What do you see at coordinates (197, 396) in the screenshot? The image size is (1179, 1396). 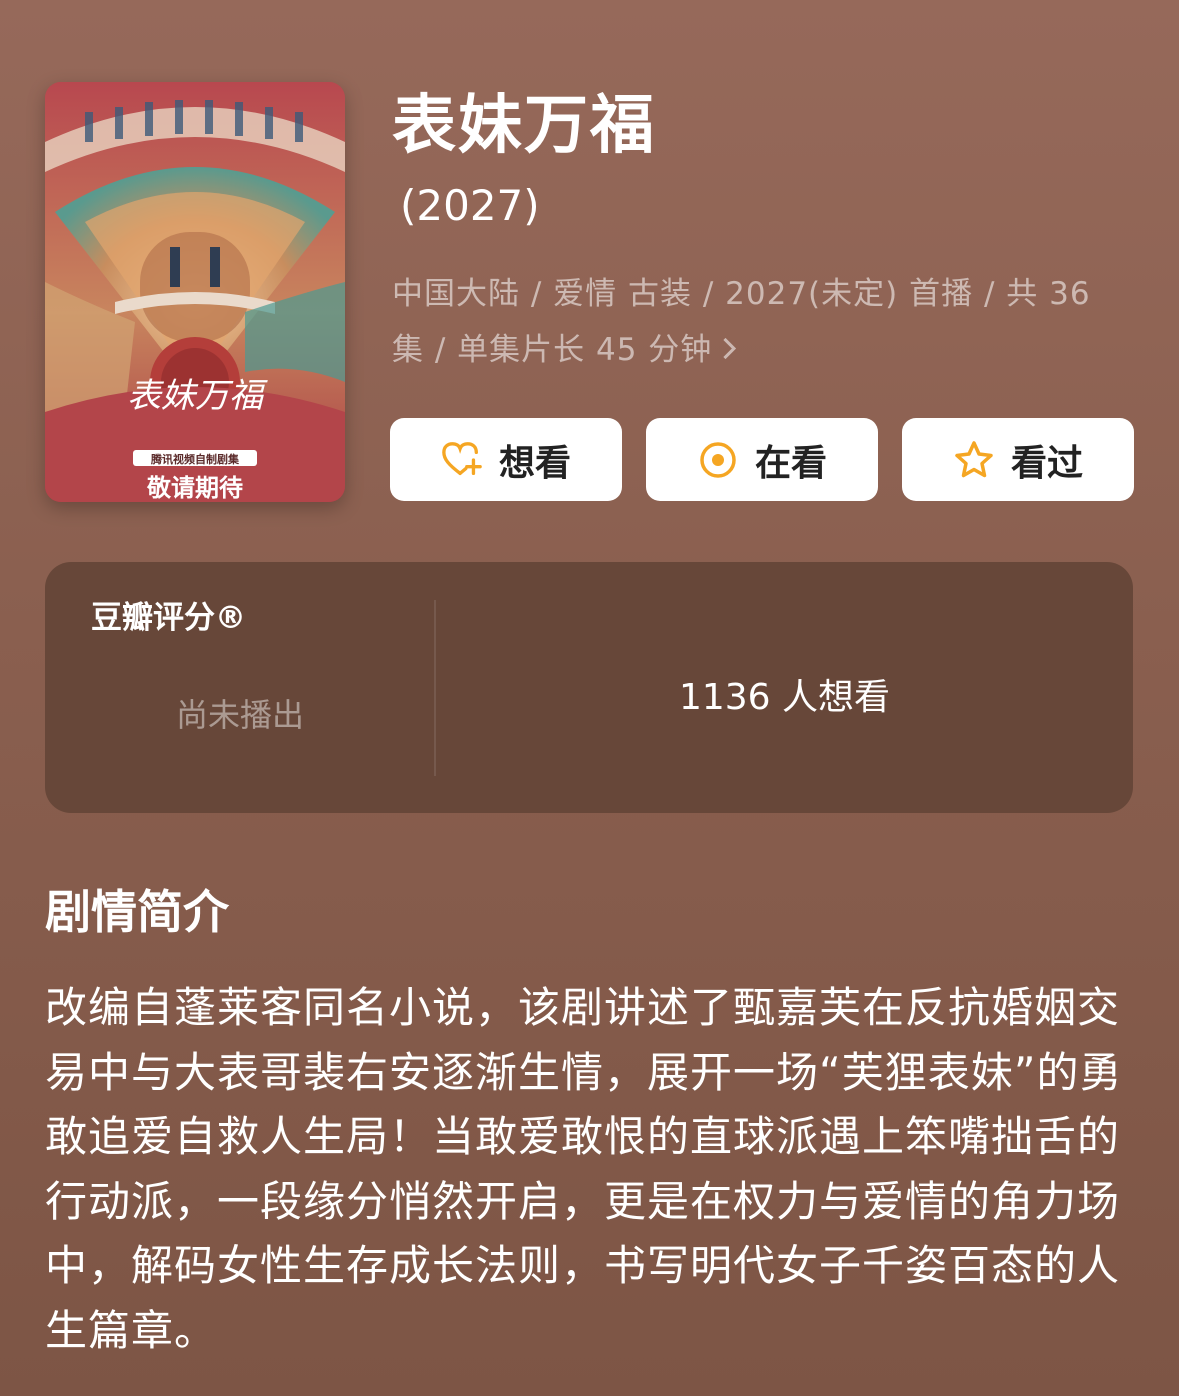 I see `poster-title: 表妹万福` at bounding box center [197, 396].